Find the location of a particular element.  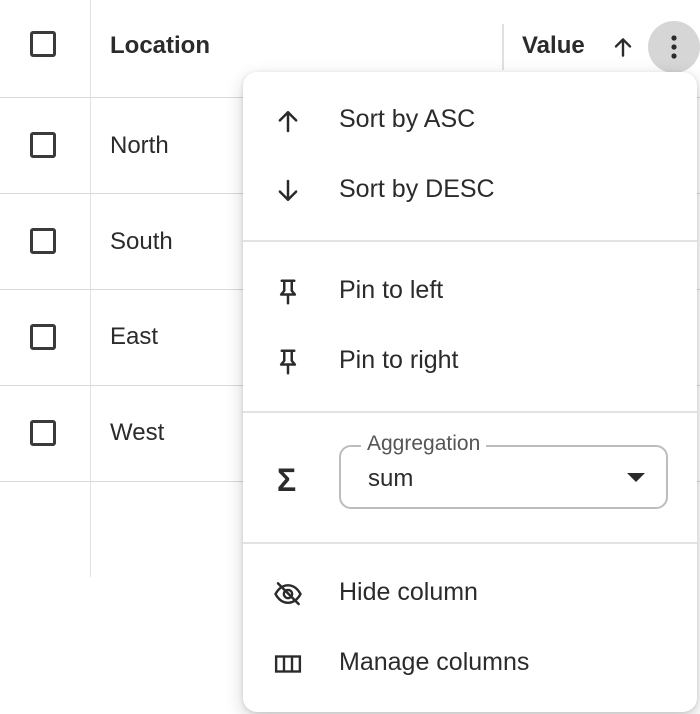

menu-item-pin-right: Pin to right is located at coordinates (470, 361).